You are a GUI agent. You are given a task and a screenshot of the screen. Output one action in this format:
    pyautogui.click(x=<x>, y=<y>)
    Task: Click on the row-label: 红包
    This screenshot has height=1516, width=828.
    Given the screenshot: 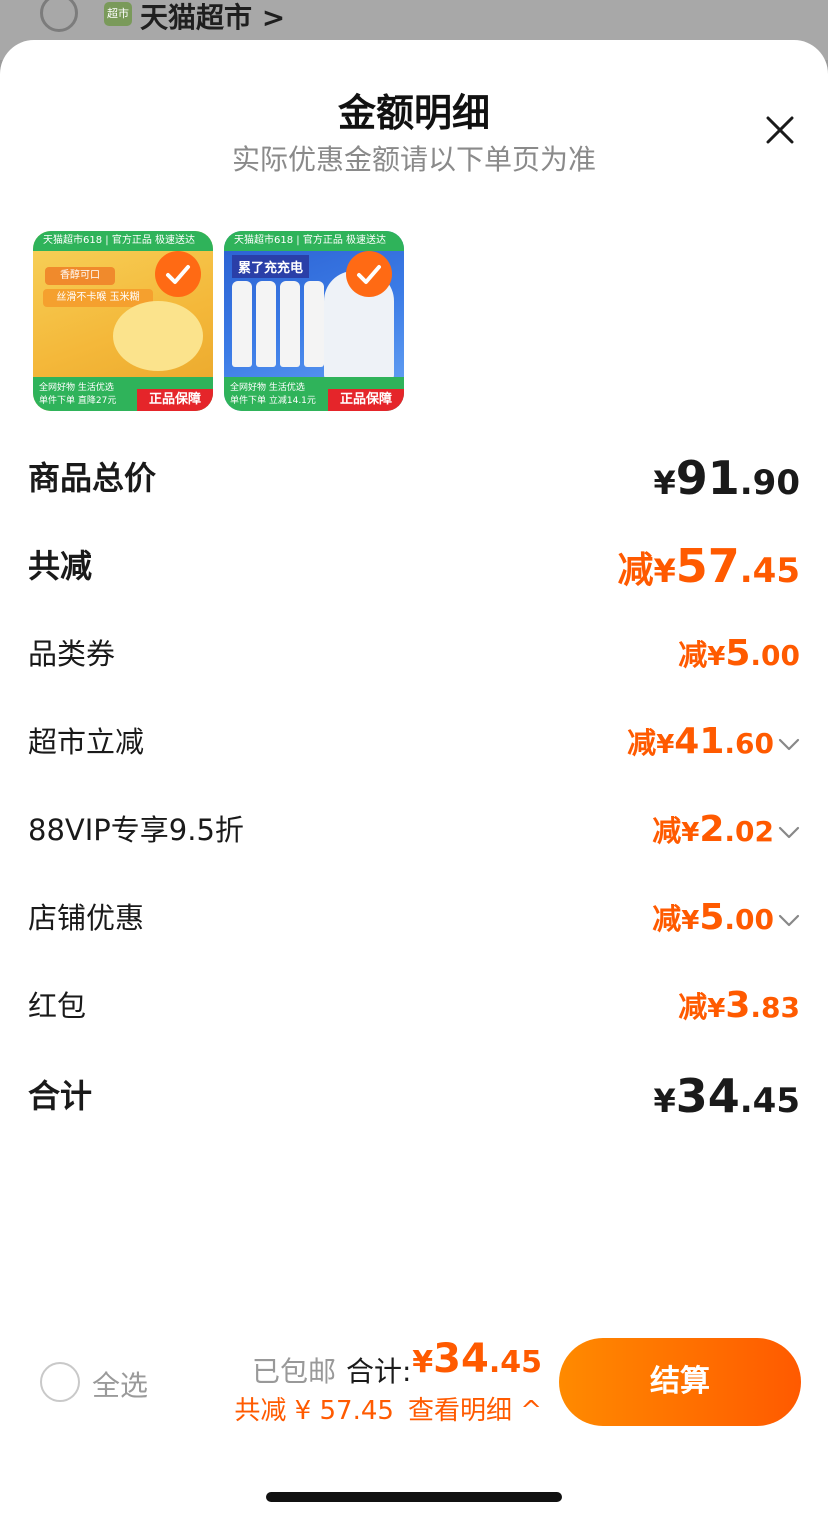 What is the action you would take?
    pyautogui.click(x=57, y=1006)
    